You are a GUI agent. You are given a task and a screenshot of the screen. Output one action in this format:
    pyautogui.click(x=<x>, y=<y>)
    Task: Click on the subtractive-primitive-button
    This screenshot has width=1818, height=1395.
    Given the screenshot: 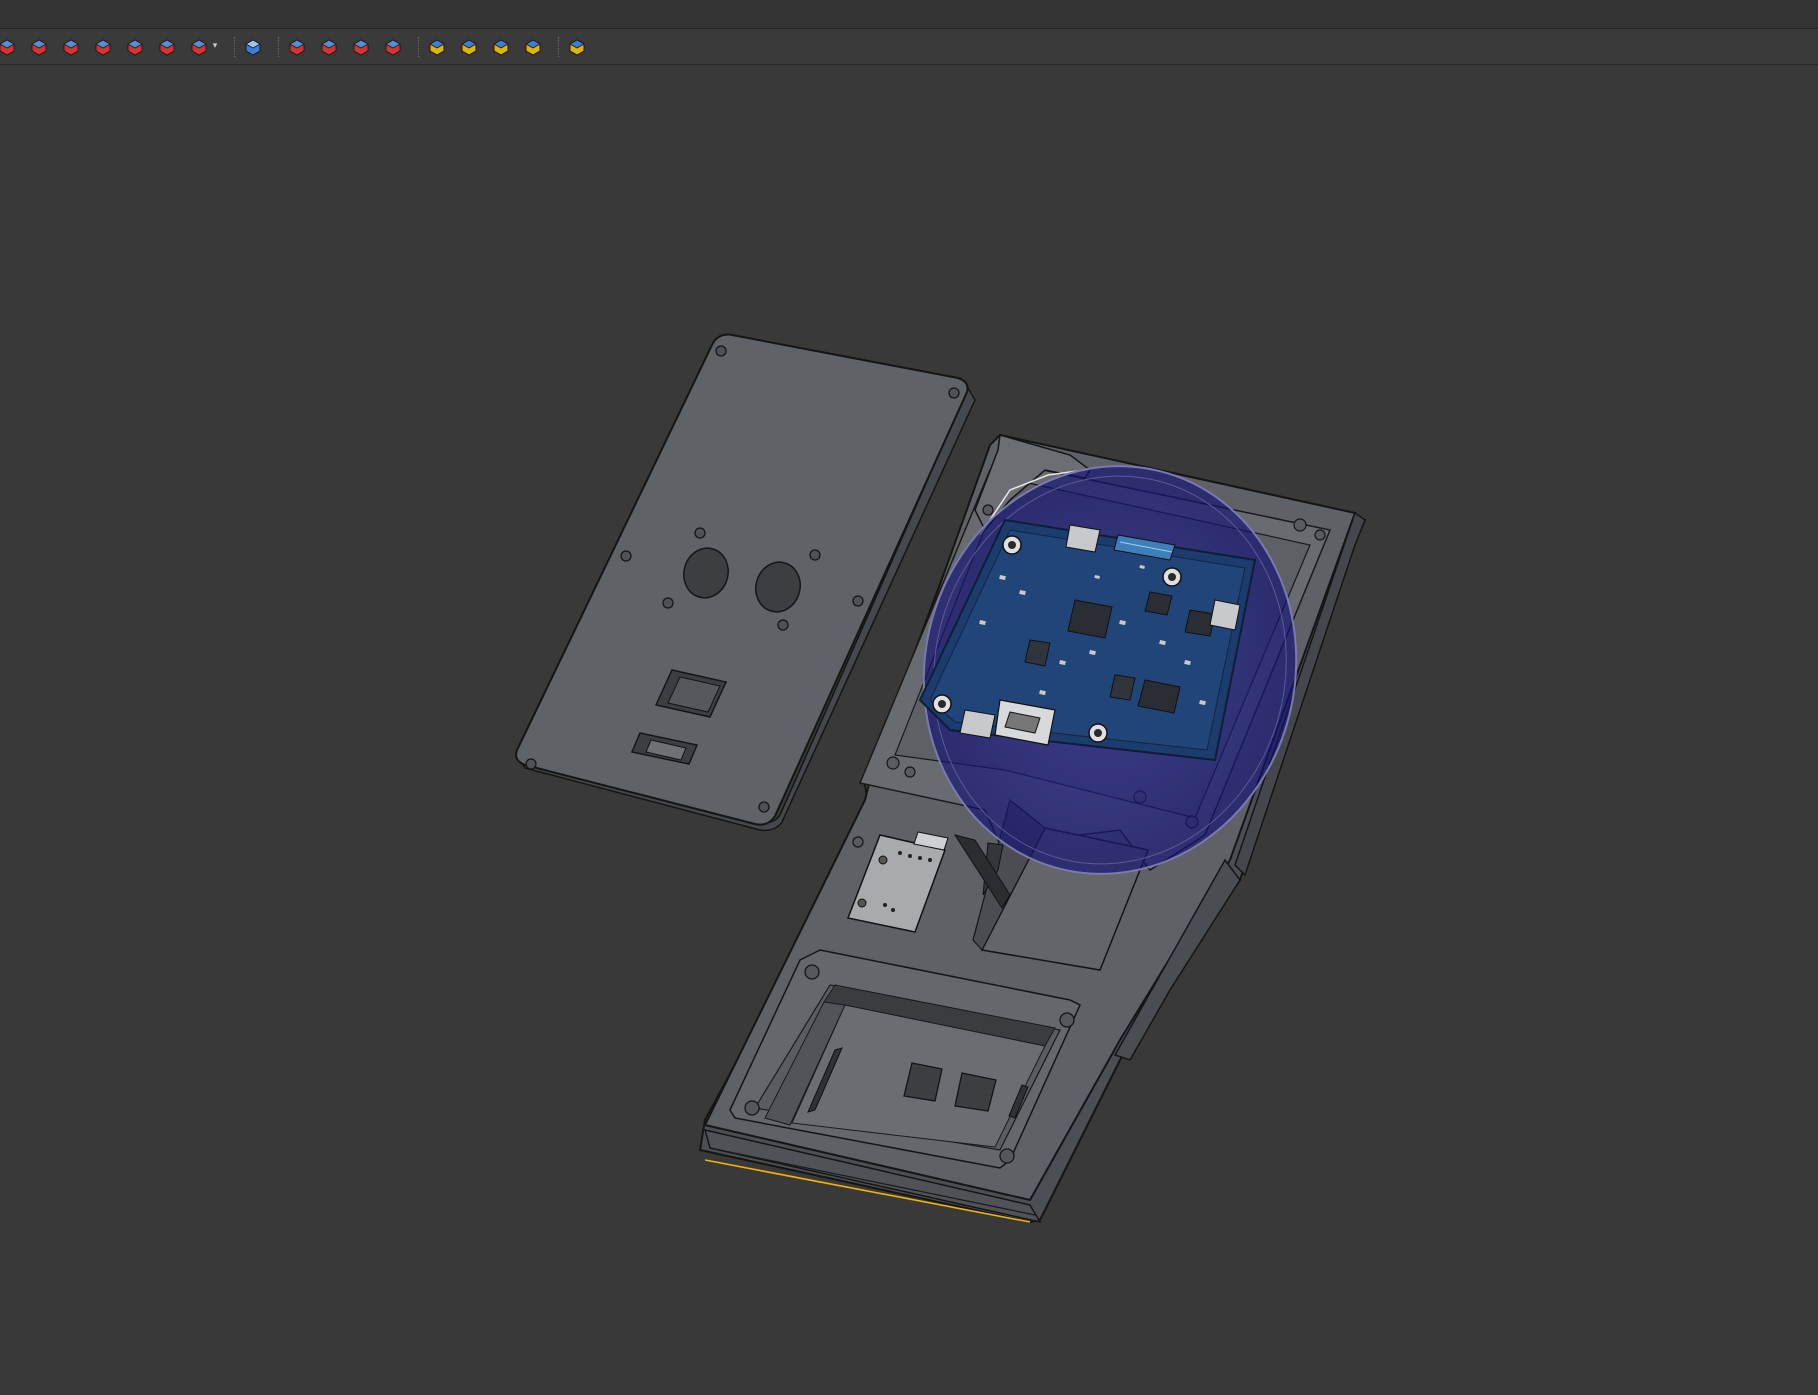 What is the action you would take?
    pyautogui.click(x=199, y=47)
    